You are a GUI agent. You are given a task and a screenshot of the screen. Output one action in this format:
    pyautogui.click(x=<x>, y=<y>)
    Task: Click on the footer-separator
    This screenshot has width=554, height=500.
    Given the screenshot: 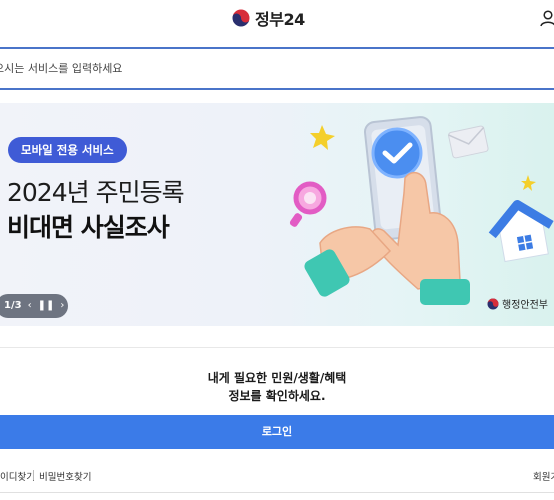 What is the action you would take?
    pyautogui.click(x=33, y=475)
    